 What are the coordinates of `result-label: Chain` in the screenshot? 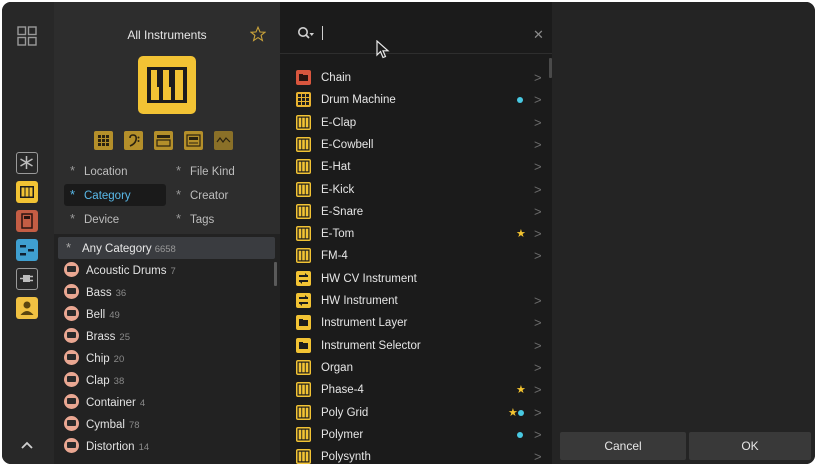 It's located at (336, 78).